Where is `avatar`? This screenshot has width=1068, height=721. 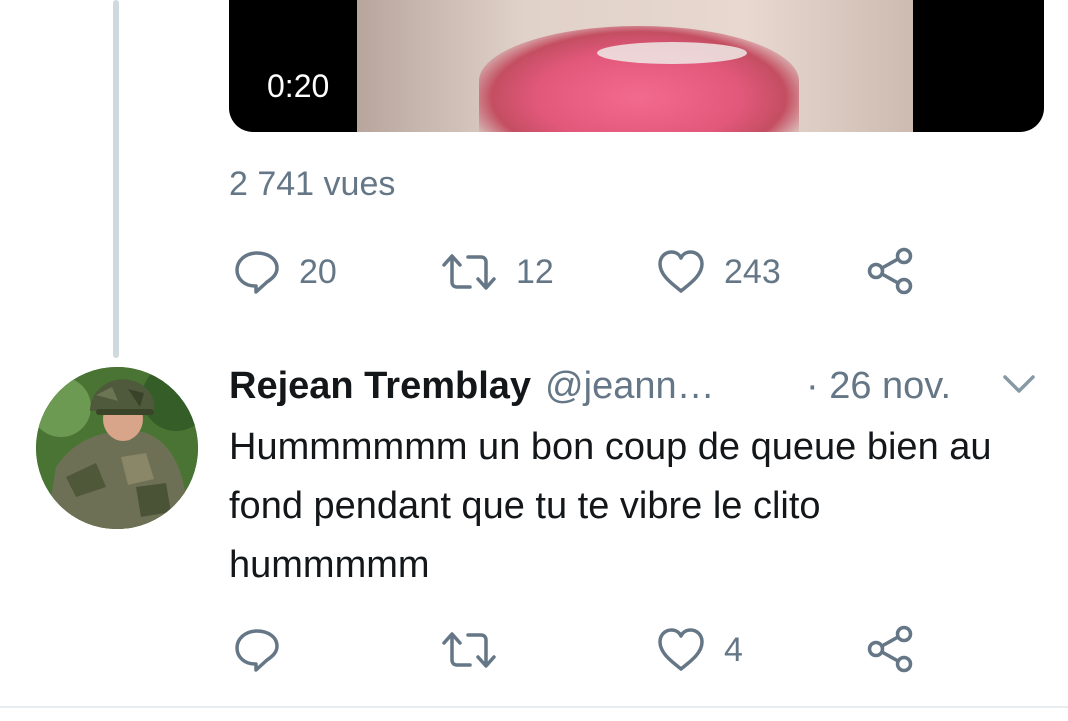
avatar is located at coordinates (117, 448).